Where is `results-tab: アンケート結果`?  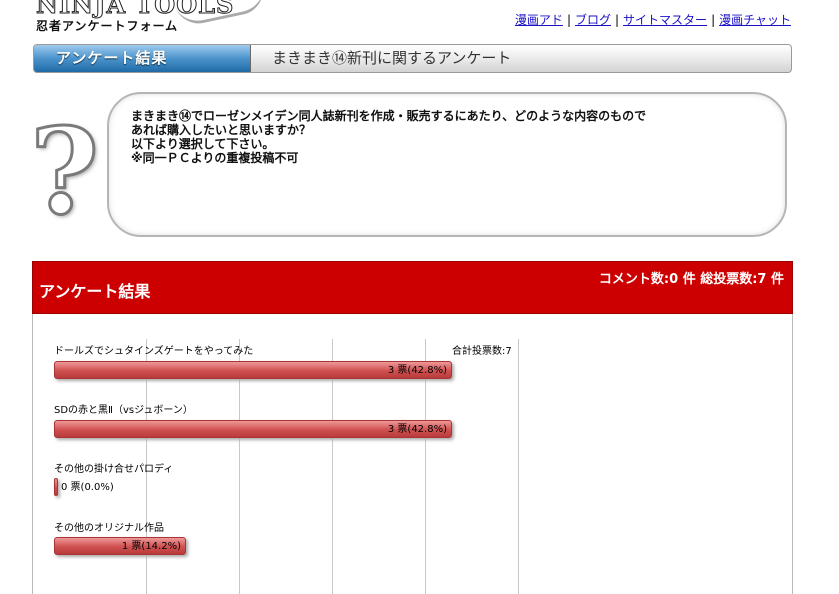 results-tab: アンケート結果 is located at coordinates (142, 58).